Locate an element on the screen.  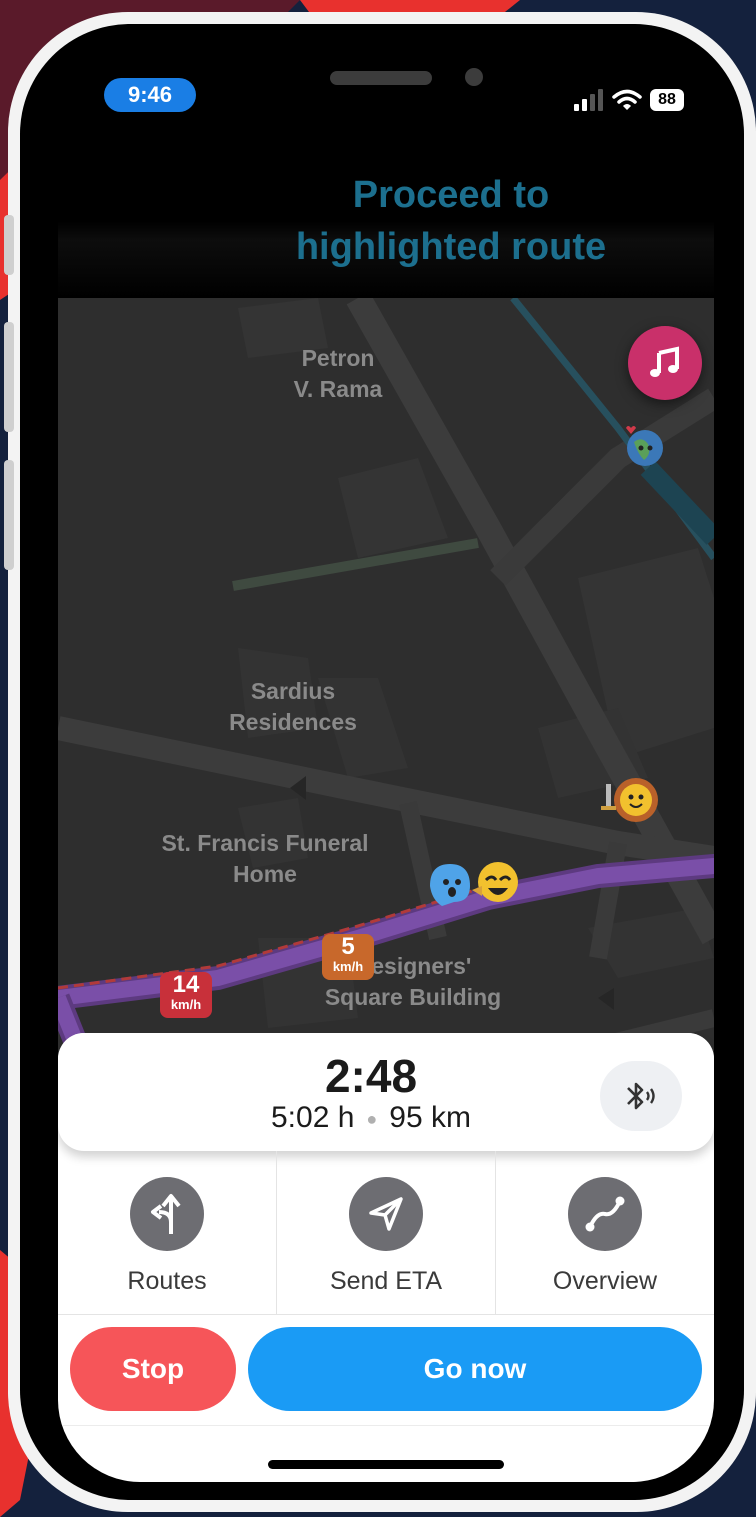
routes-label: Routes is located at coordinates (167, 1281).